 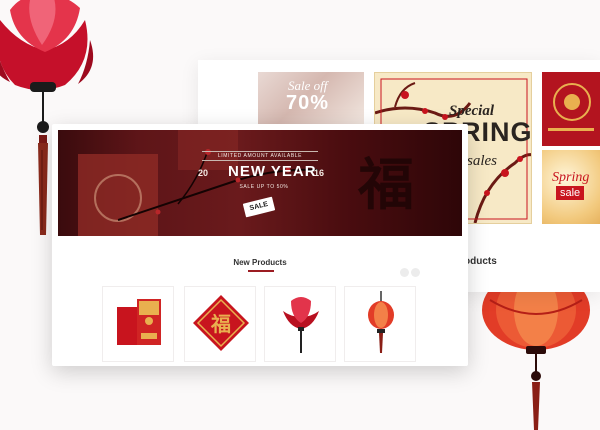 I want to click on year-right-digits: 16, so click(x=319, y=173).